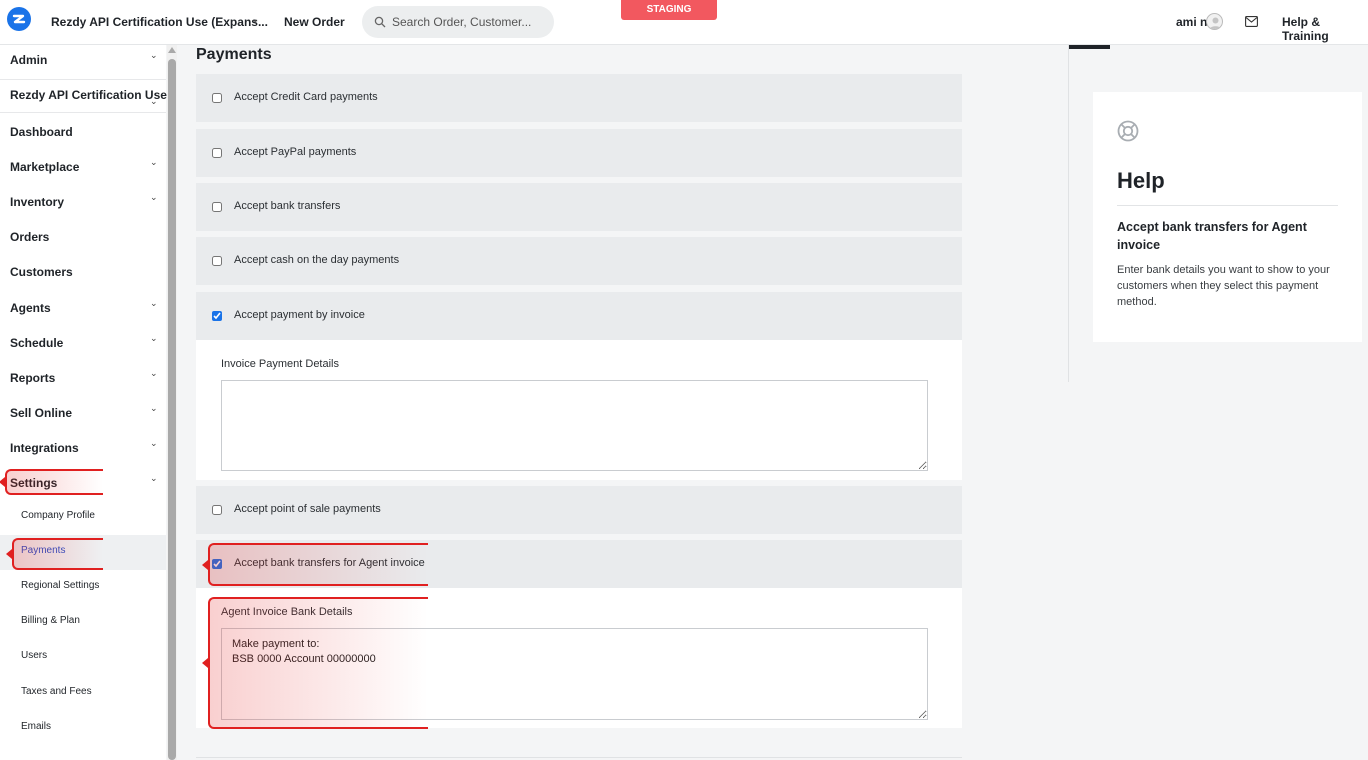 This screenshot has height=760, width=1368. Describe the element at coordinates (295, 152) in the screenshot. I see `option-label: Accept PayPal payments` at that location.